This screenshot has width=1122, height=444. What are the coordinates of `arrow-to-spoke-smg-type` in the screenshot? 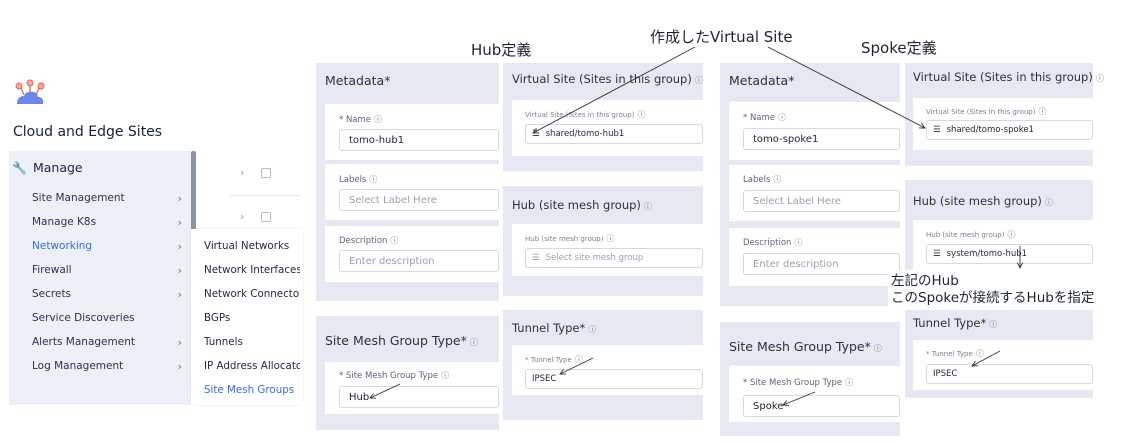 It's located at (799, 398).